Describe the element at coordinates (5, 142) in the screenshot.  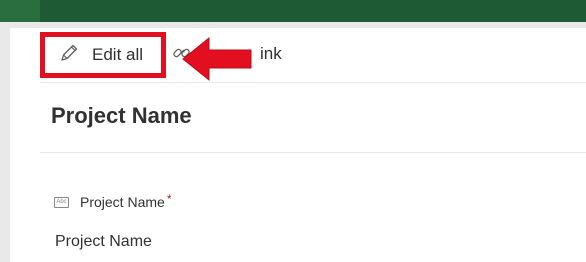
I see `left-pane-edge` at that location.